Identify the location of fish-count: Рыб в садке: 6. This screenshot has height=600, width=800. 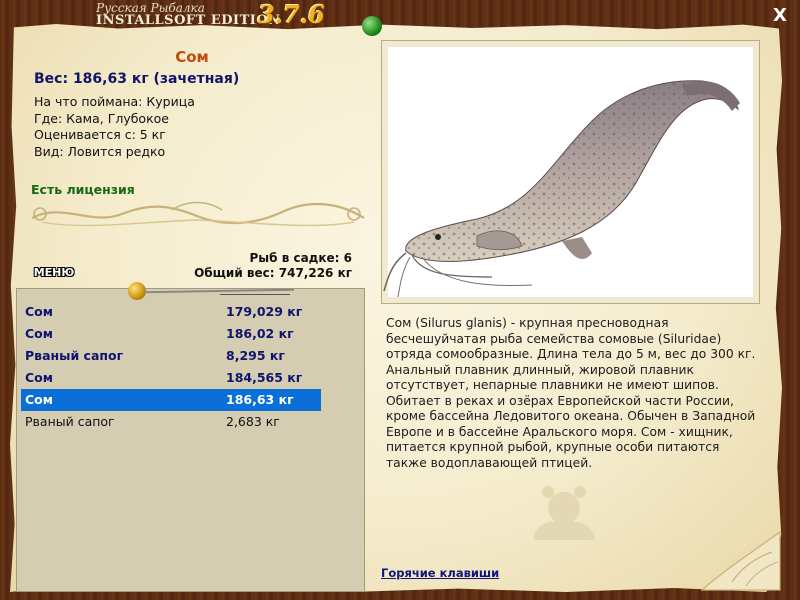
(301, 258).